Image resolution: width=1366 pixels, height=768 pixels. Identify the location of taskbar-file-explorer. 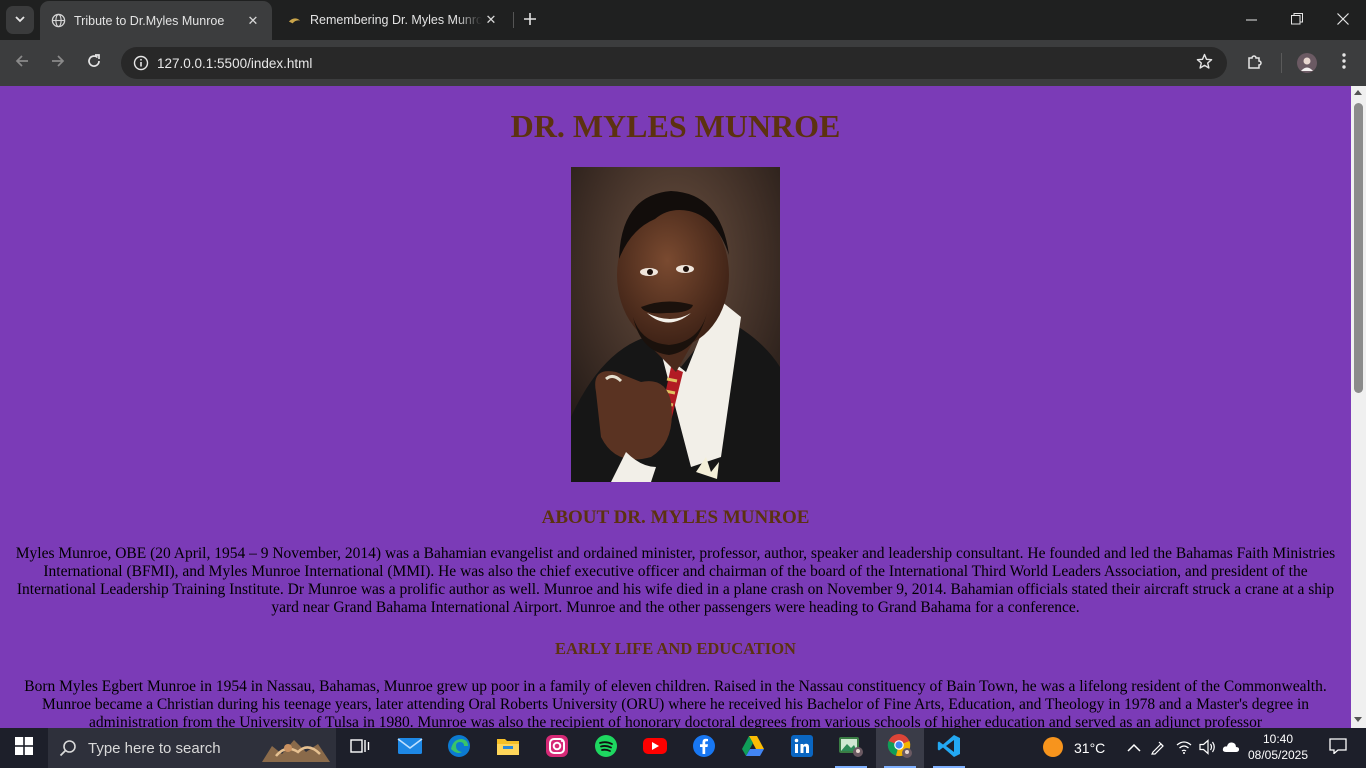
(508, 748).